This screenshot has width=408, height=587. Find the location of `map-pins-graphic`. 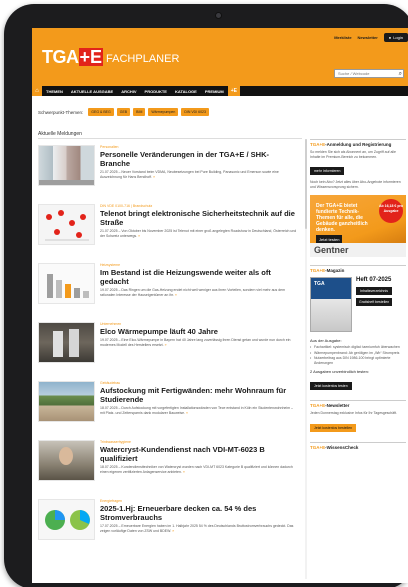

map-pins-graphic is located at coordinates (67, 225).